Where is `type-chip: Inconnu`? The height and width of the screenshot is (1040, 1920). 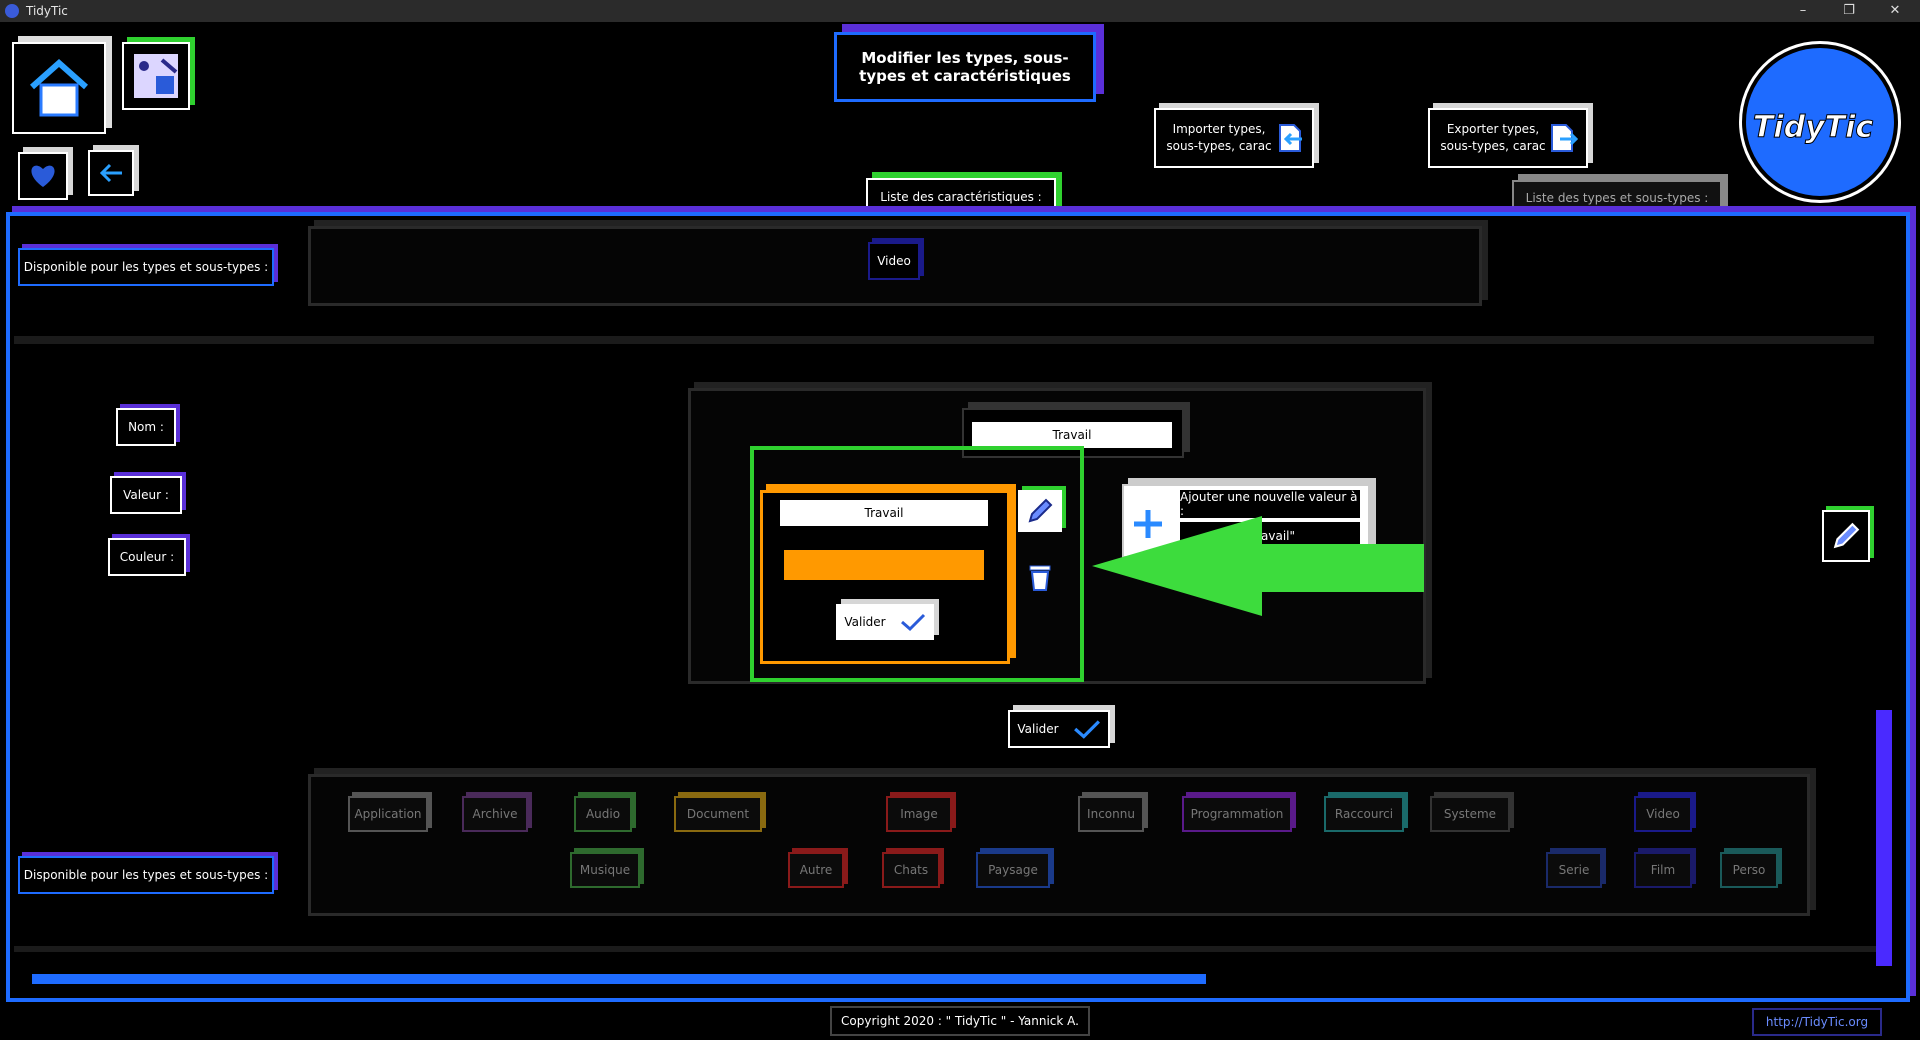 type-chip: Inconnu is located at coordinates (1111, 814).